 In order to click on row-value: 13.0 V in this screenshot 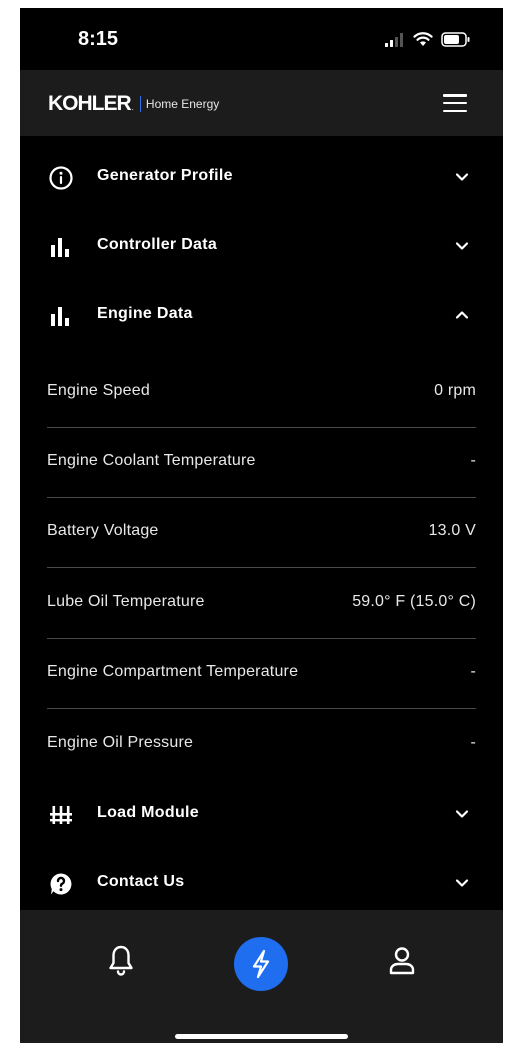, I will do `click(452, 530)`.